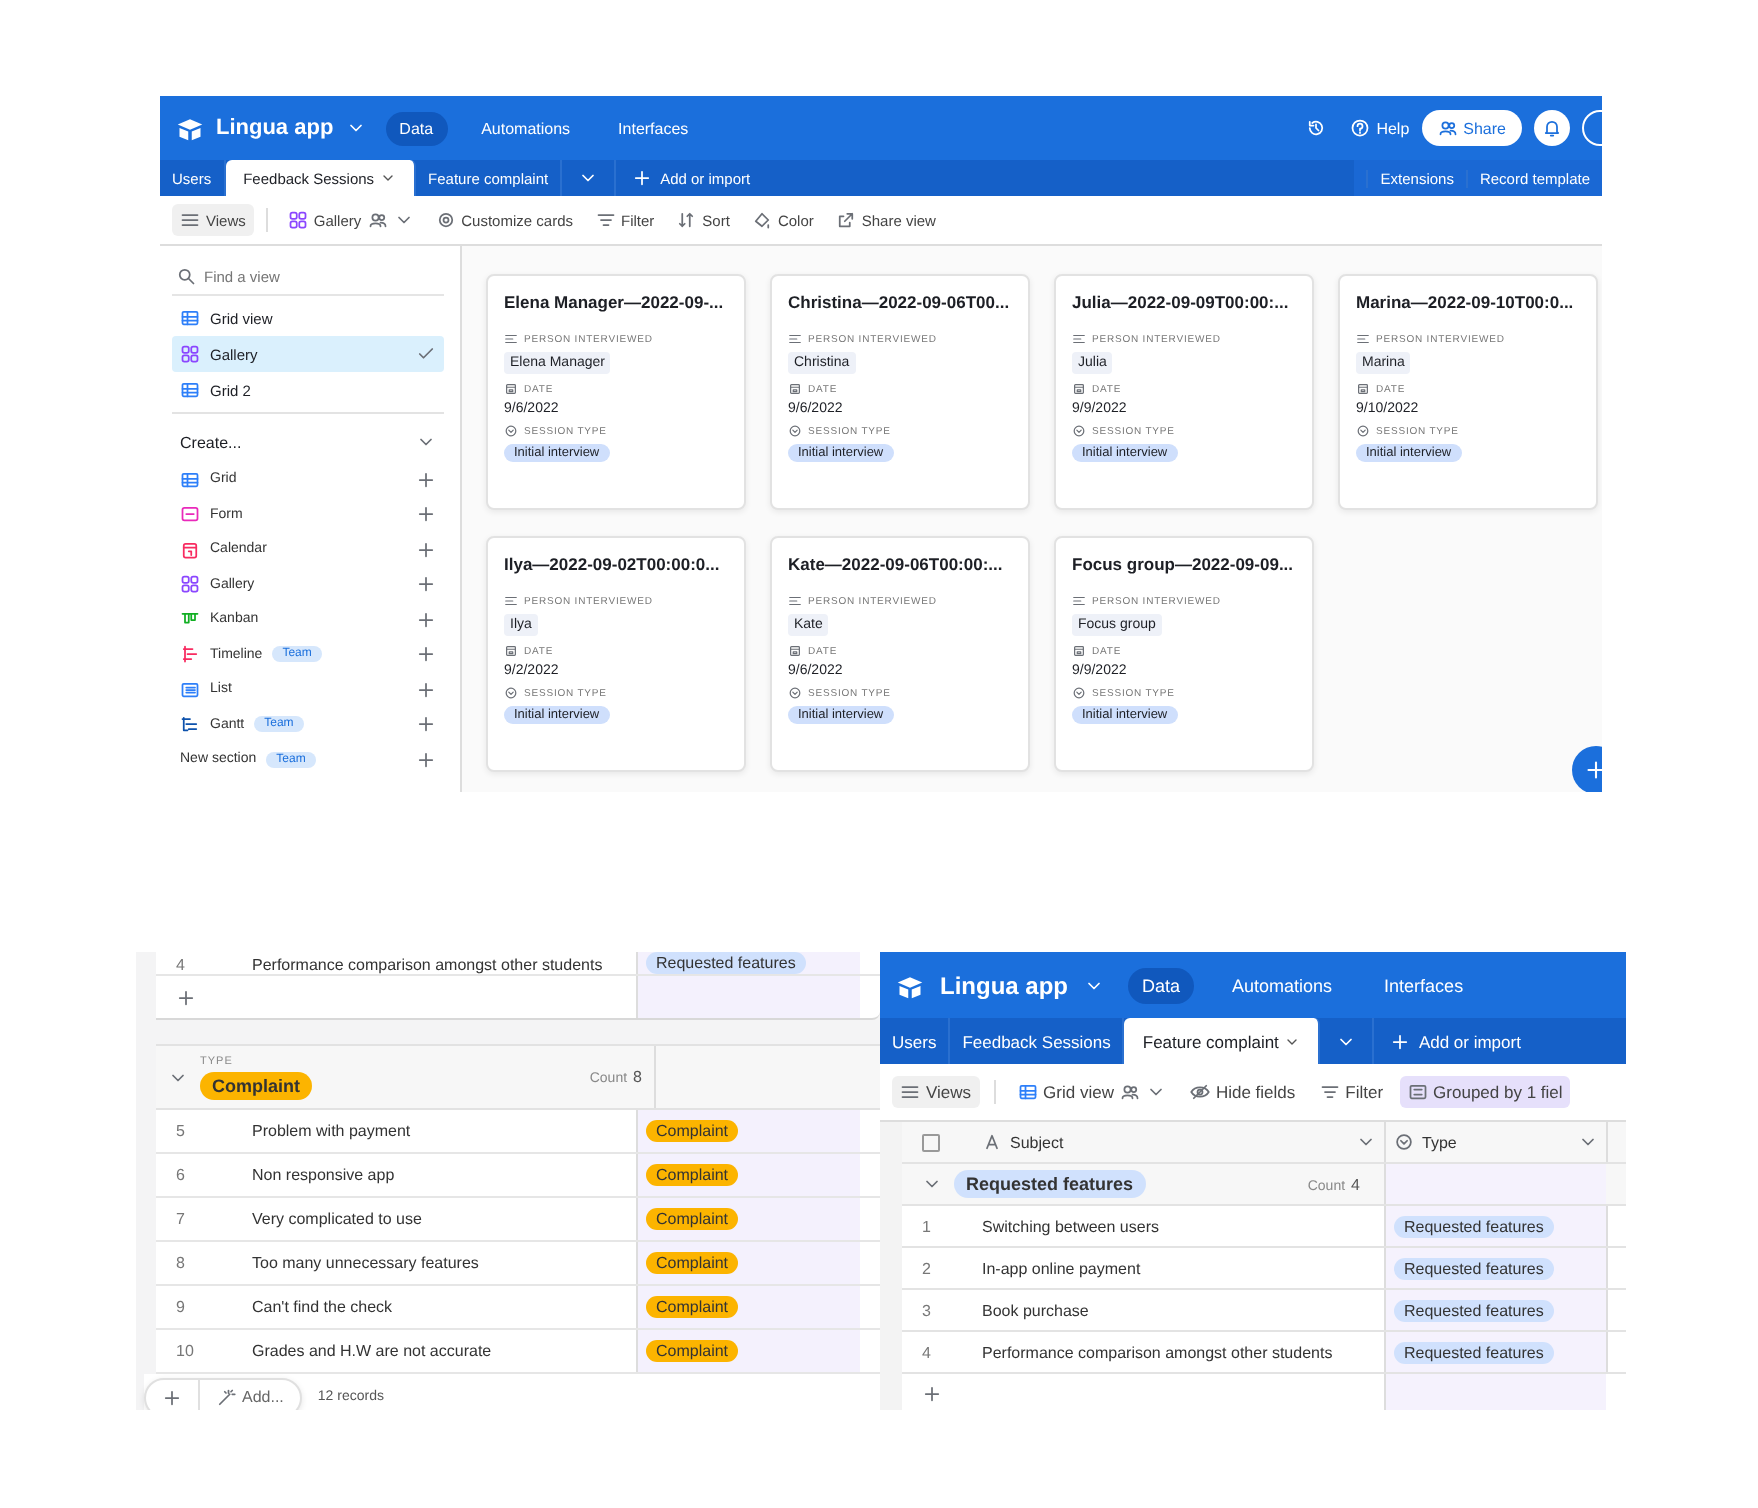 The width and height of the screenshot is (1758, 1508). What do you see at coordinates (426, 354) in the screenshot?
I see `check-icon` at bounding box center [426, 354].